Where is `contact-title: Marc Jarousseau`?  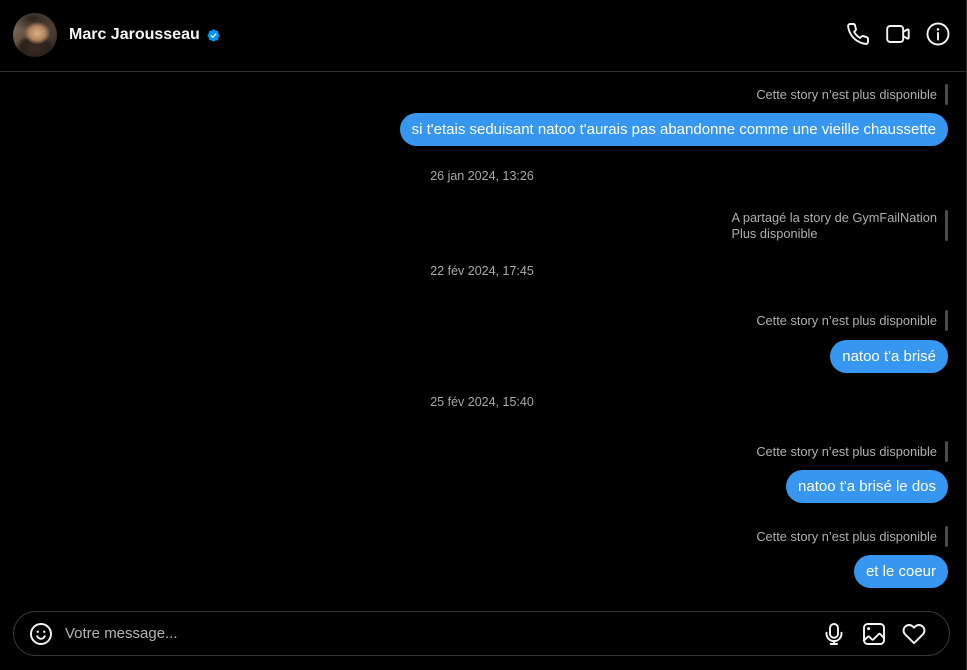
contact-title: Marc Jarousseau is located at coordinates (144, 35).